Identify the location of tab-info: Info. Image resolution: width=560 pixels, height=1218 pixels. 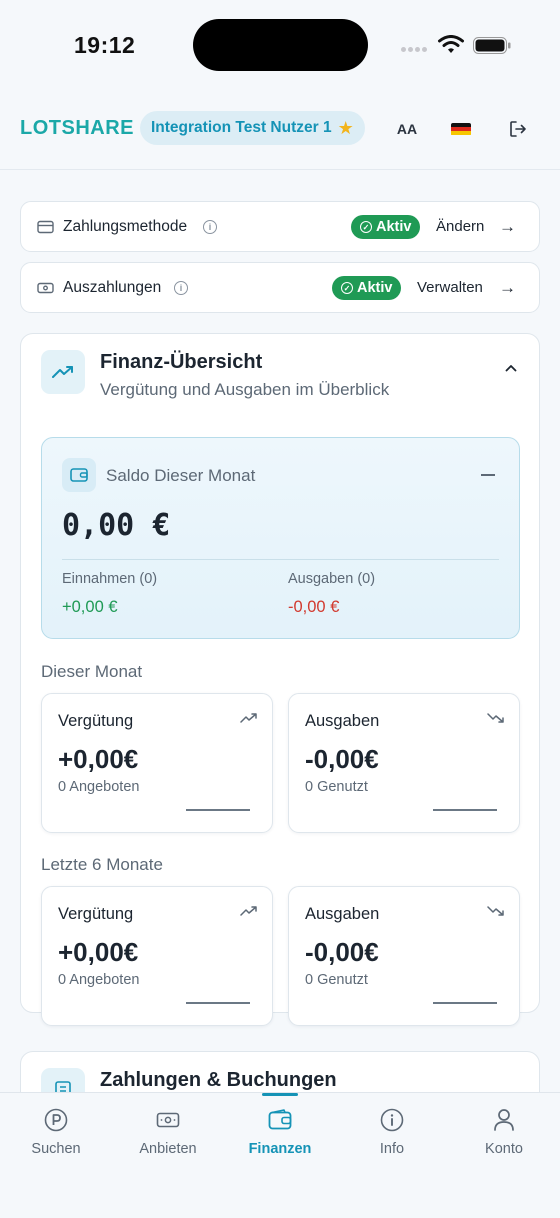
(392, 1133).